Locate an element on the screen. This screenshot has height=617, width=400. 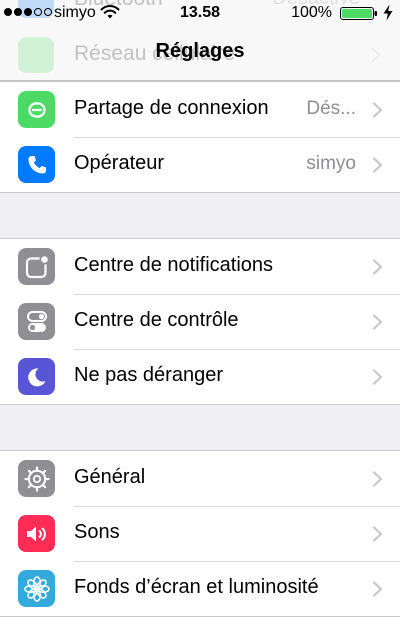
notifications-icon is located at coordinates (36, 266).